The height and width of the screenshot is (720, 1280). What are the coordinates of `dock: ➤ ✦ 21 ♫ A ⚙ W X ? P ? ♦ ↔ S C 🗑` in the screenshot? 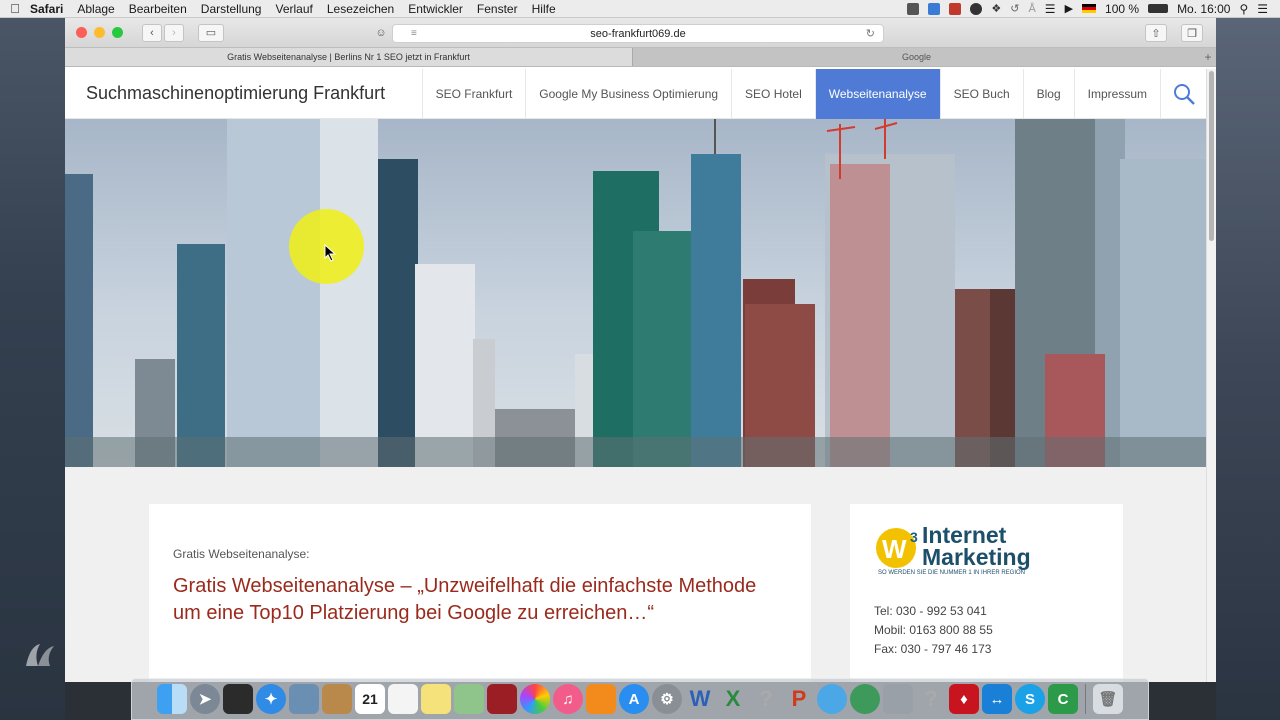 It's located at (640, 699).